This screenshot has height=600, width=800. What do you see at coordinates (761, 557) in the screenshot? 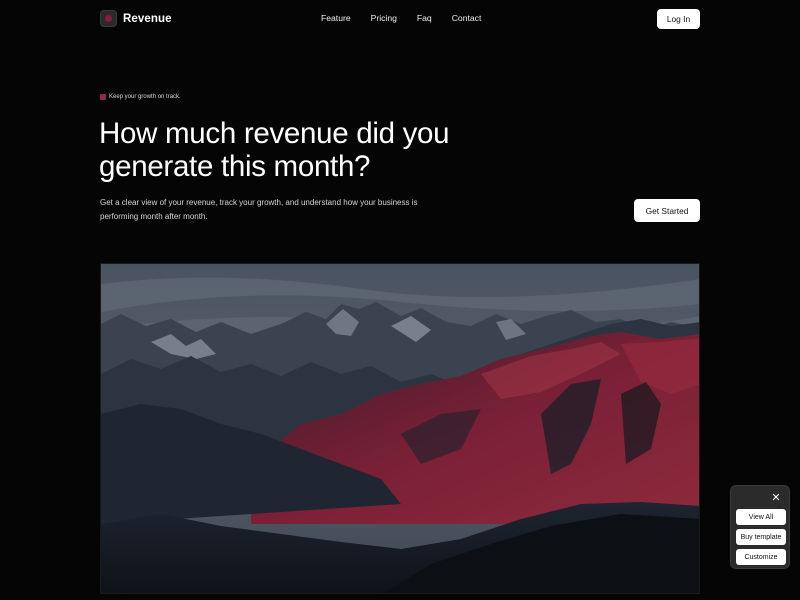
I see `customize-button: Customize` at bounding box center [761, 557].